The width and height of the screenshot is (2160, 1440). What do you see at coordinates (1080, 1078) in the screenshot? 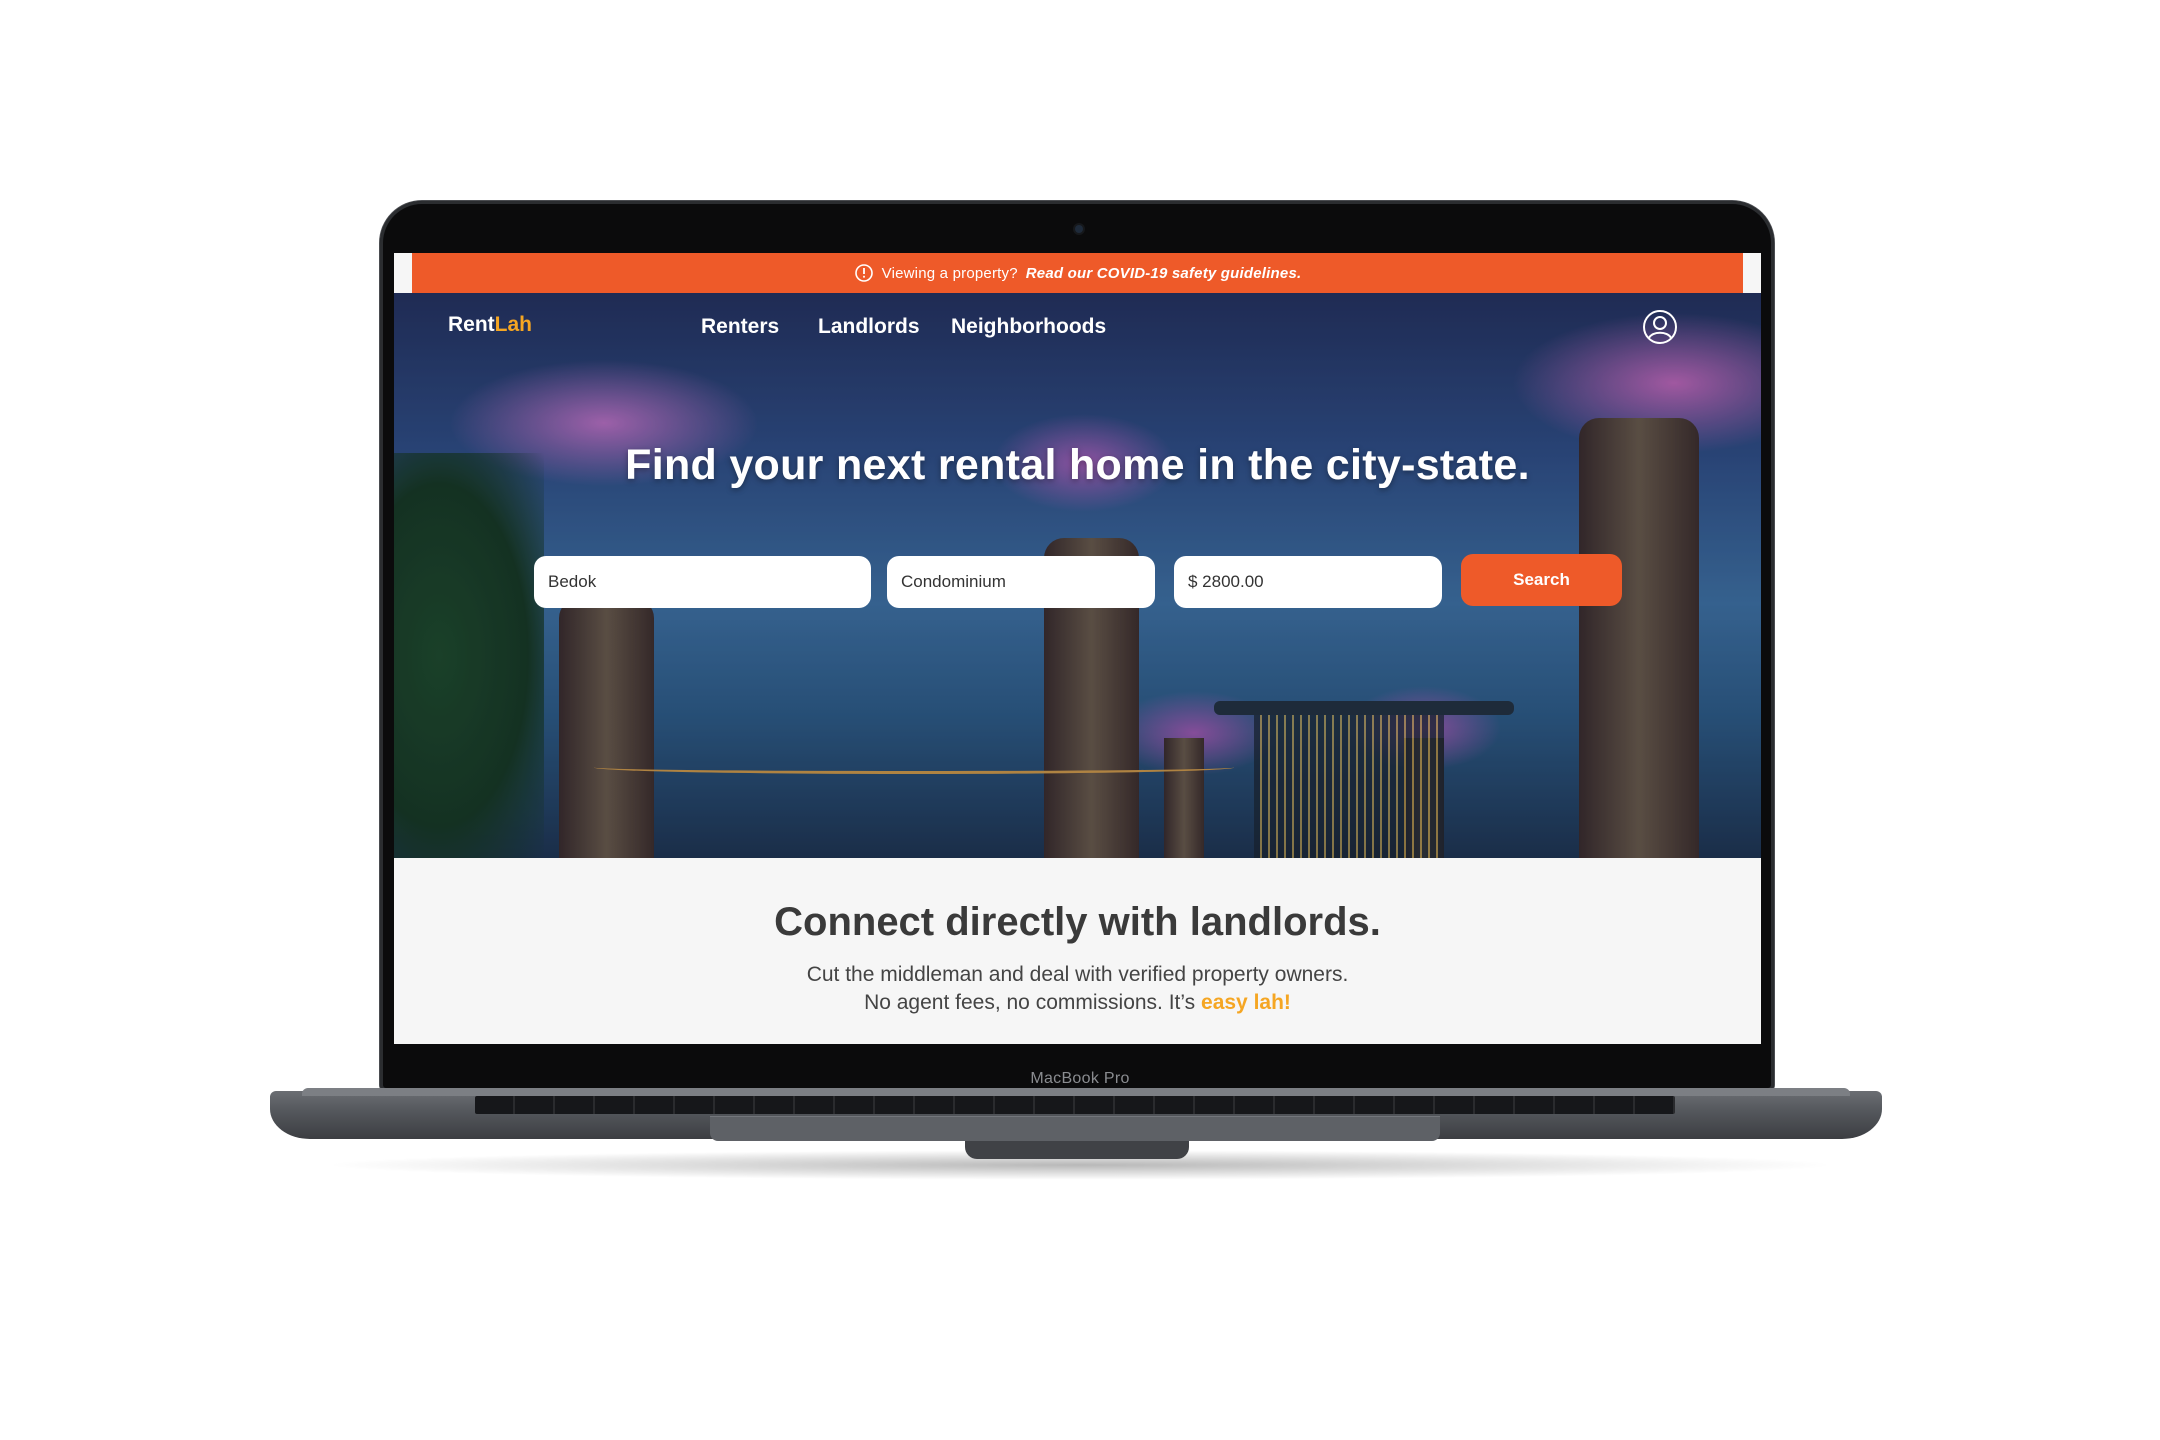
I see `device-label: MacBook Pro` at bounding box center [1080, 1078].